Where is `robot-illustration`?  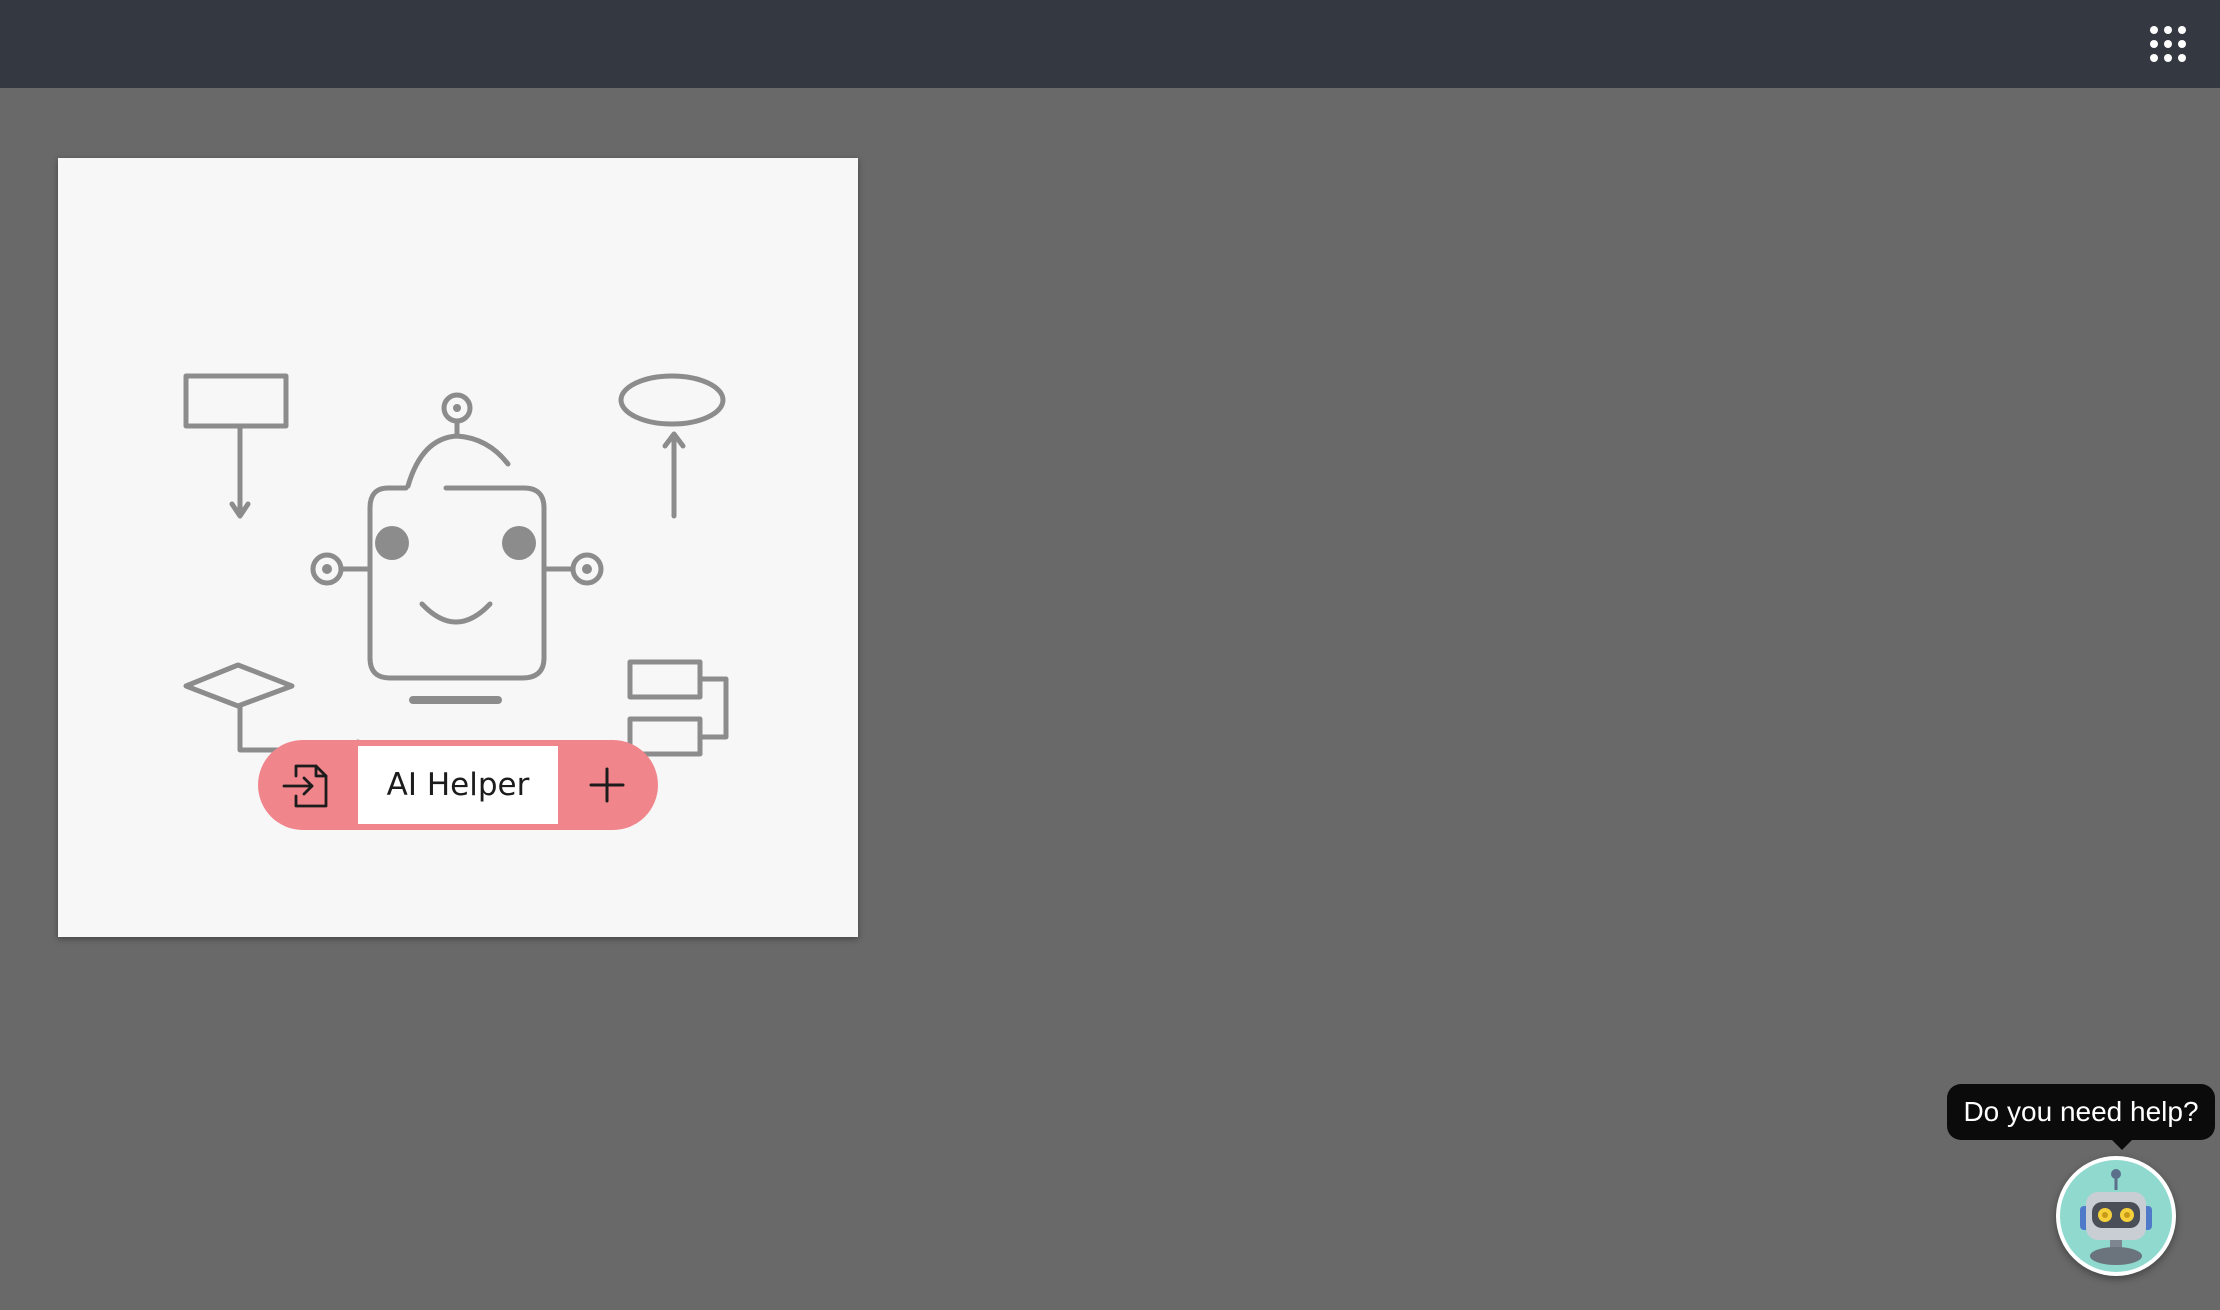 robot-illustration is located at coordinates (456, 565).